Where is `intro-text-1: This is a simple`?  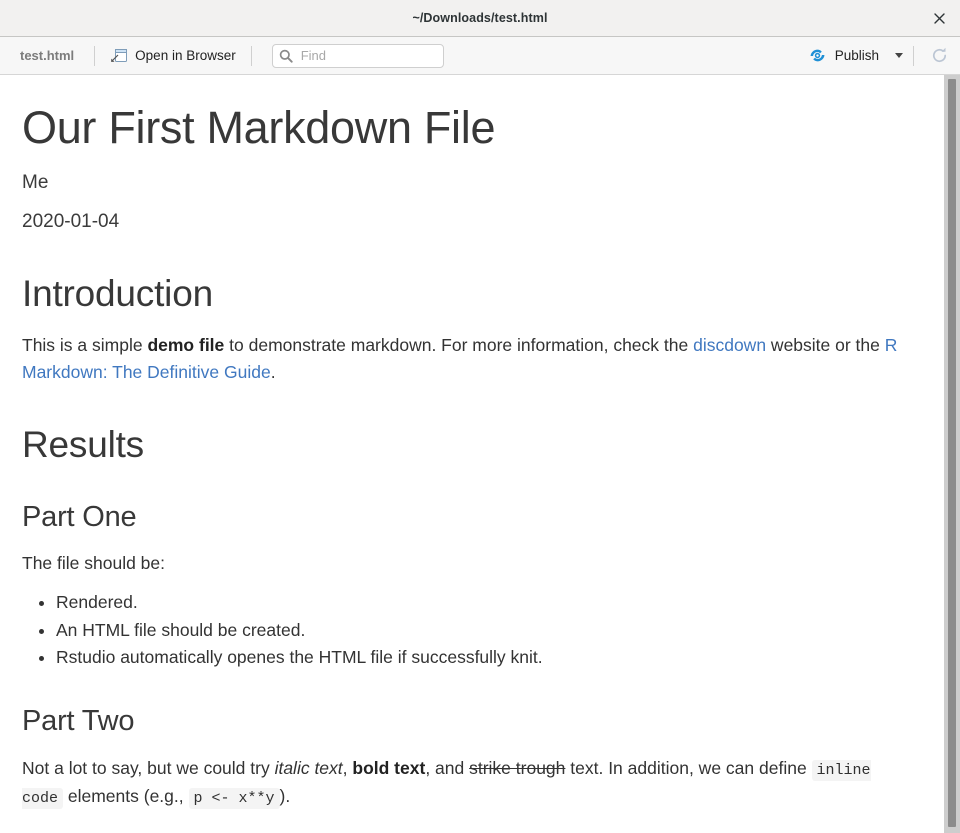 intro-text-1: This is a simple is located at coordinates (85, 345).